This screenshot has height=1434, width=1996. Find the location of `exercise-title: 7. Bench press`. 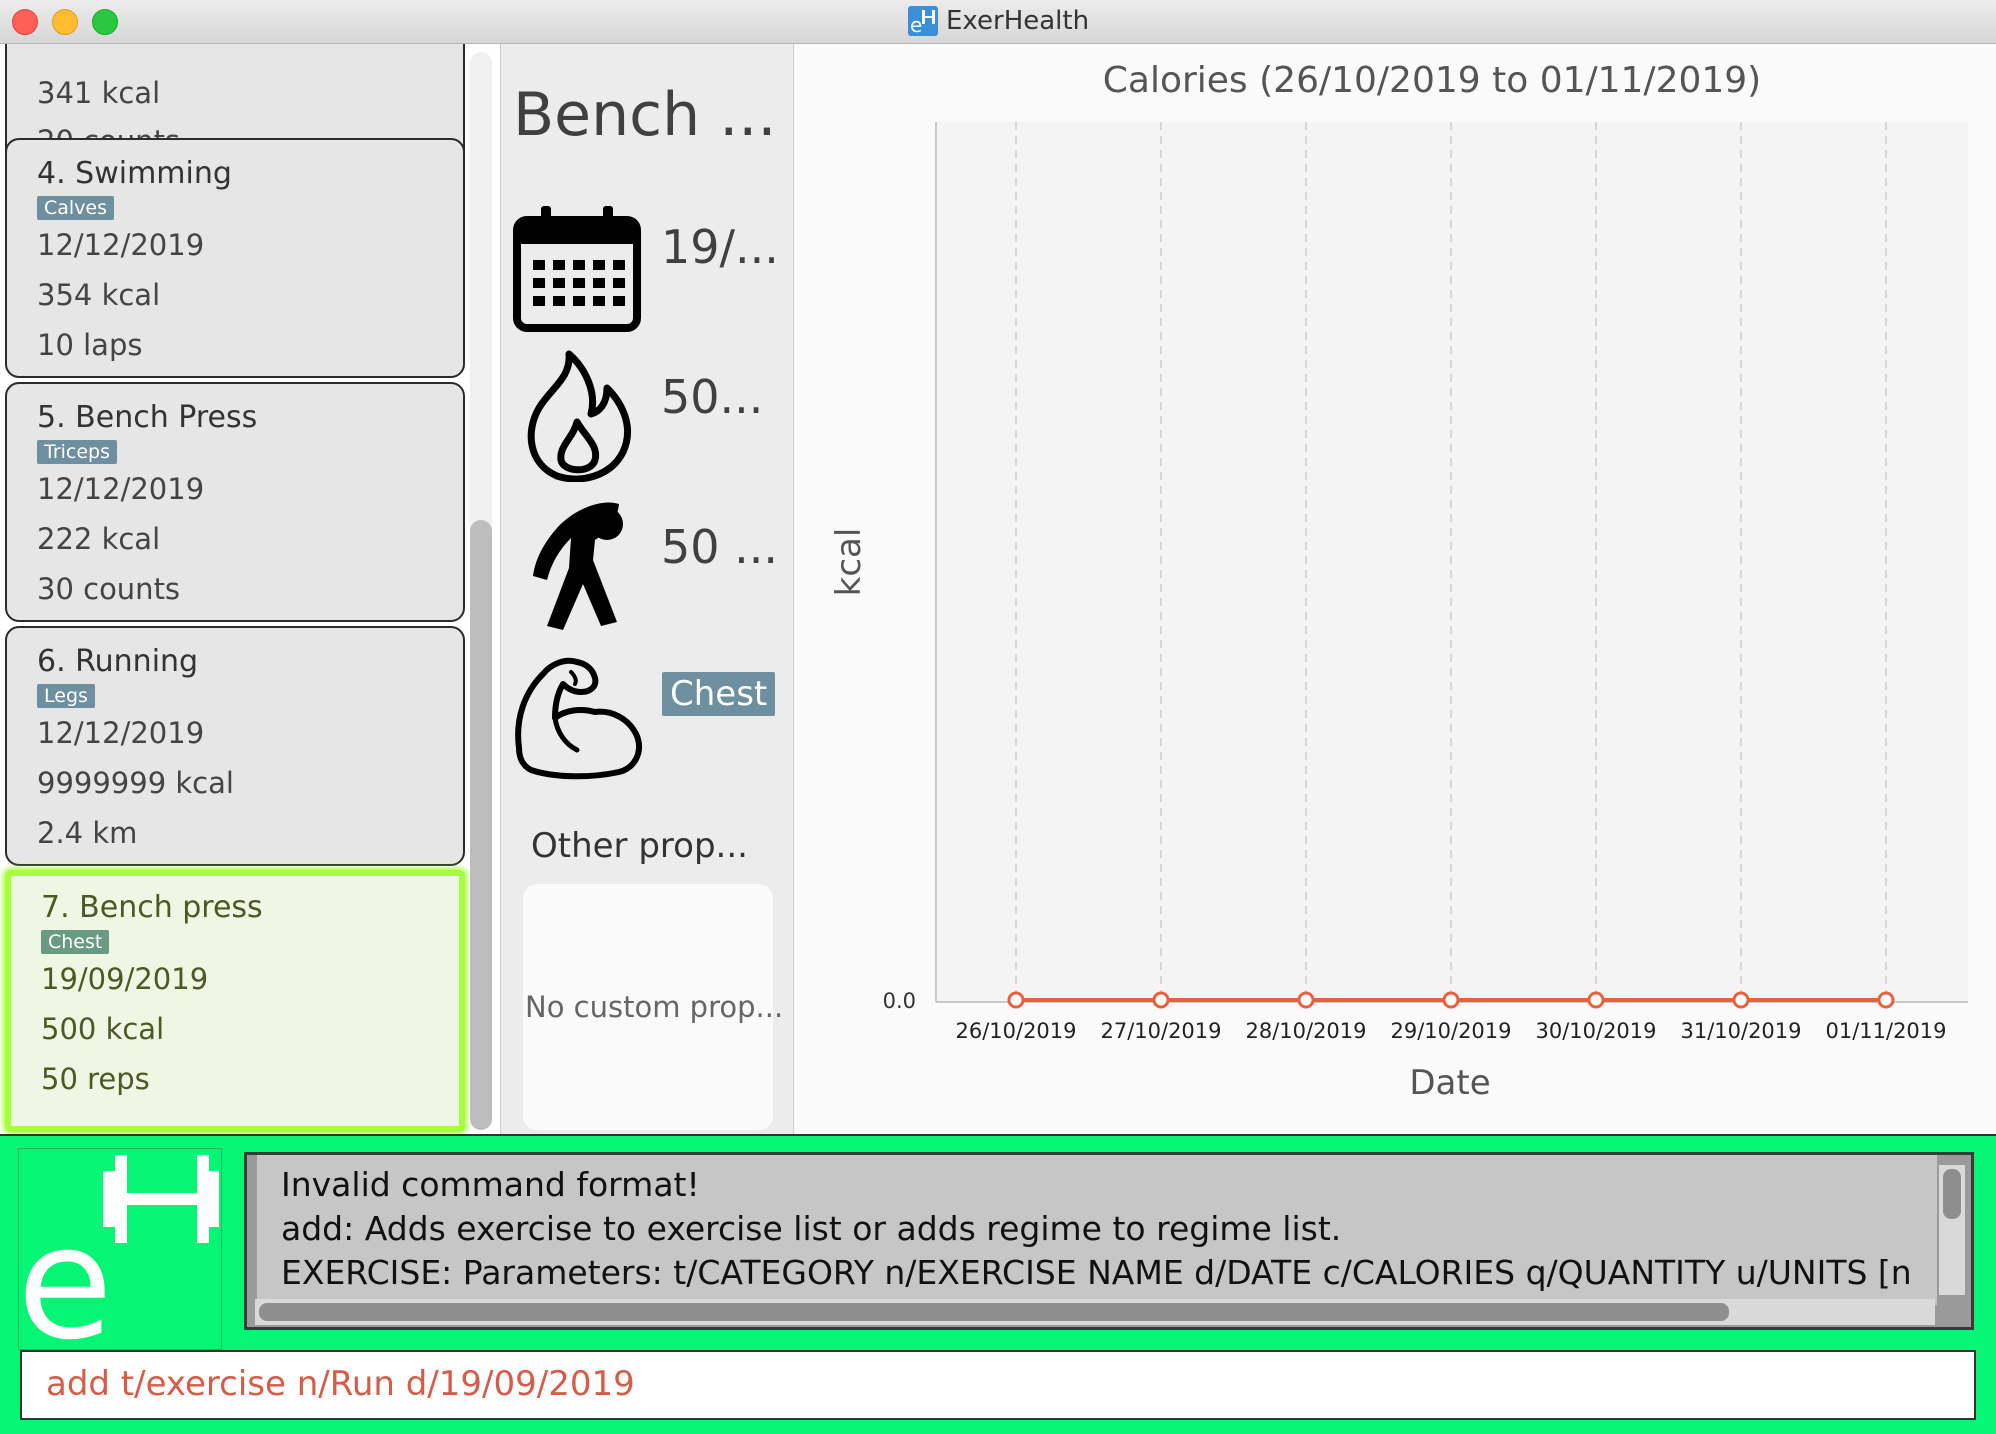

exercise-title: 7. Bench press is located at coordinates (152, 907).